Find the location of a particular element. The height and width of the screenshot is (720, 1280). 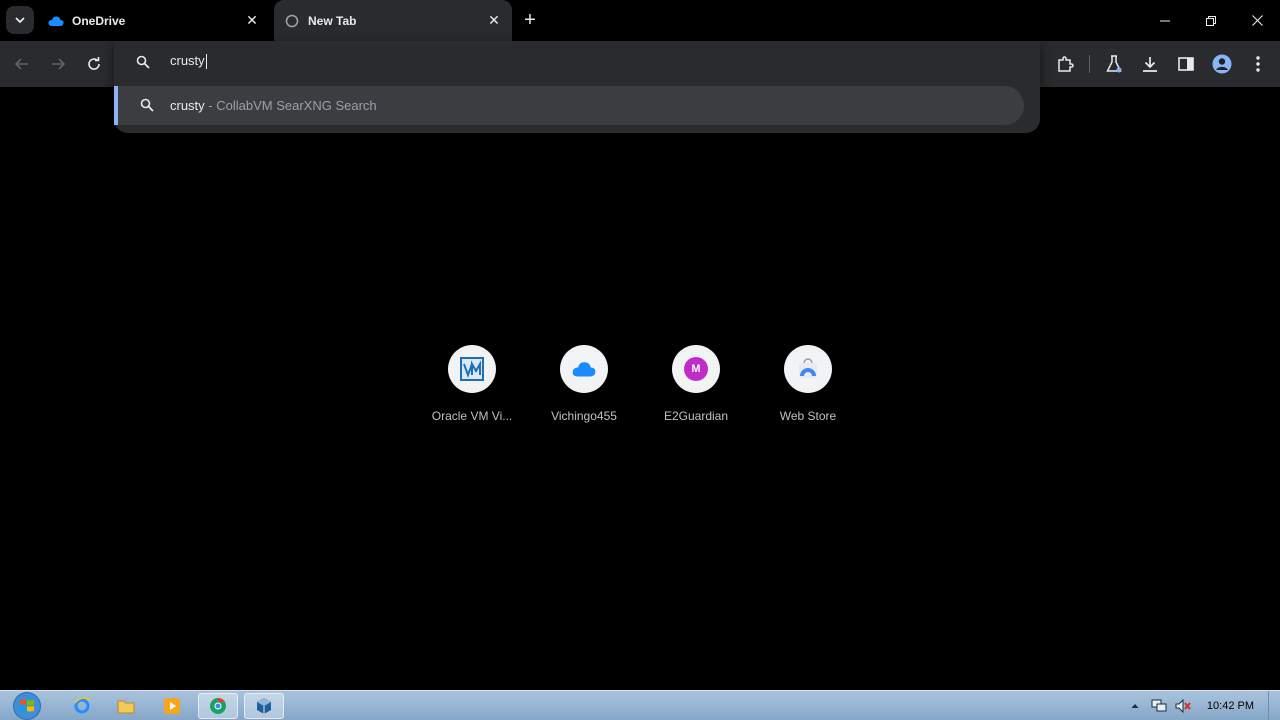

letter-m-icon: M is located at coordinates (696, 369).